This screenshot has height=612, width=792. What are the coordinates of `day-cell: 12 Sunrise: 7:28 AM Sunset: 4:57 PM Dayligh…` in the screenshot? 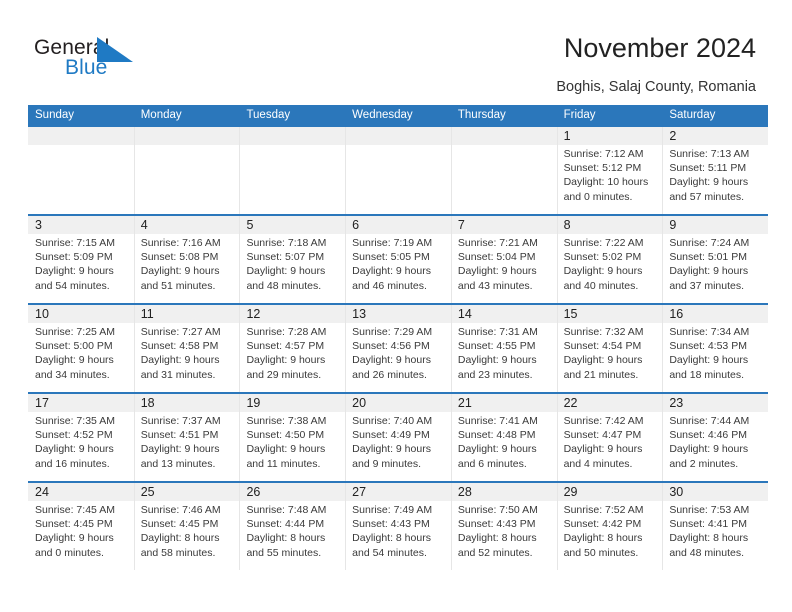 It's located at (292, 348).